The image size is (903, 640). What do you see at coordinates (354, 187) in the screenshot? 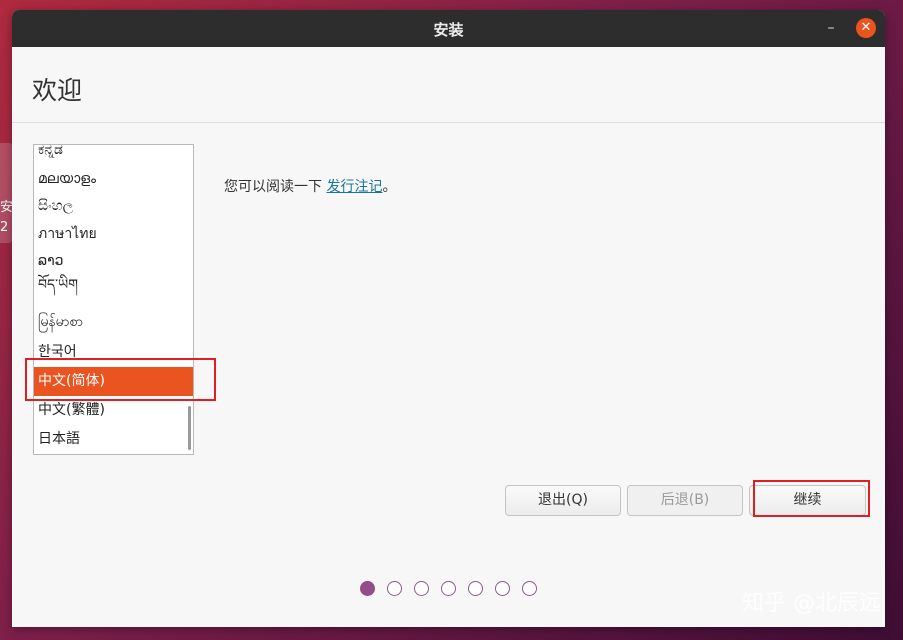
I see `release-notes-link: 发行注记` at bounding box center [354, 187].